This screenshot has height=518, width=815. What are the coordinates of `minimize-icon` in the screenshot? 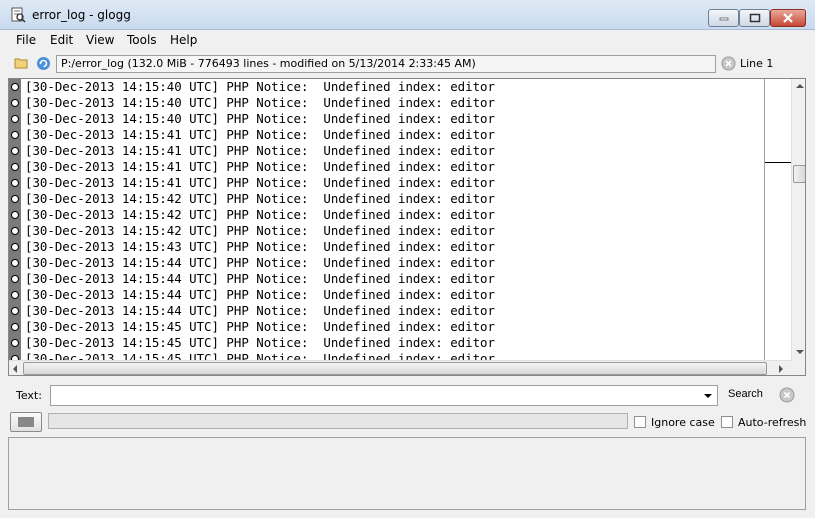 It's located at (723, 19).